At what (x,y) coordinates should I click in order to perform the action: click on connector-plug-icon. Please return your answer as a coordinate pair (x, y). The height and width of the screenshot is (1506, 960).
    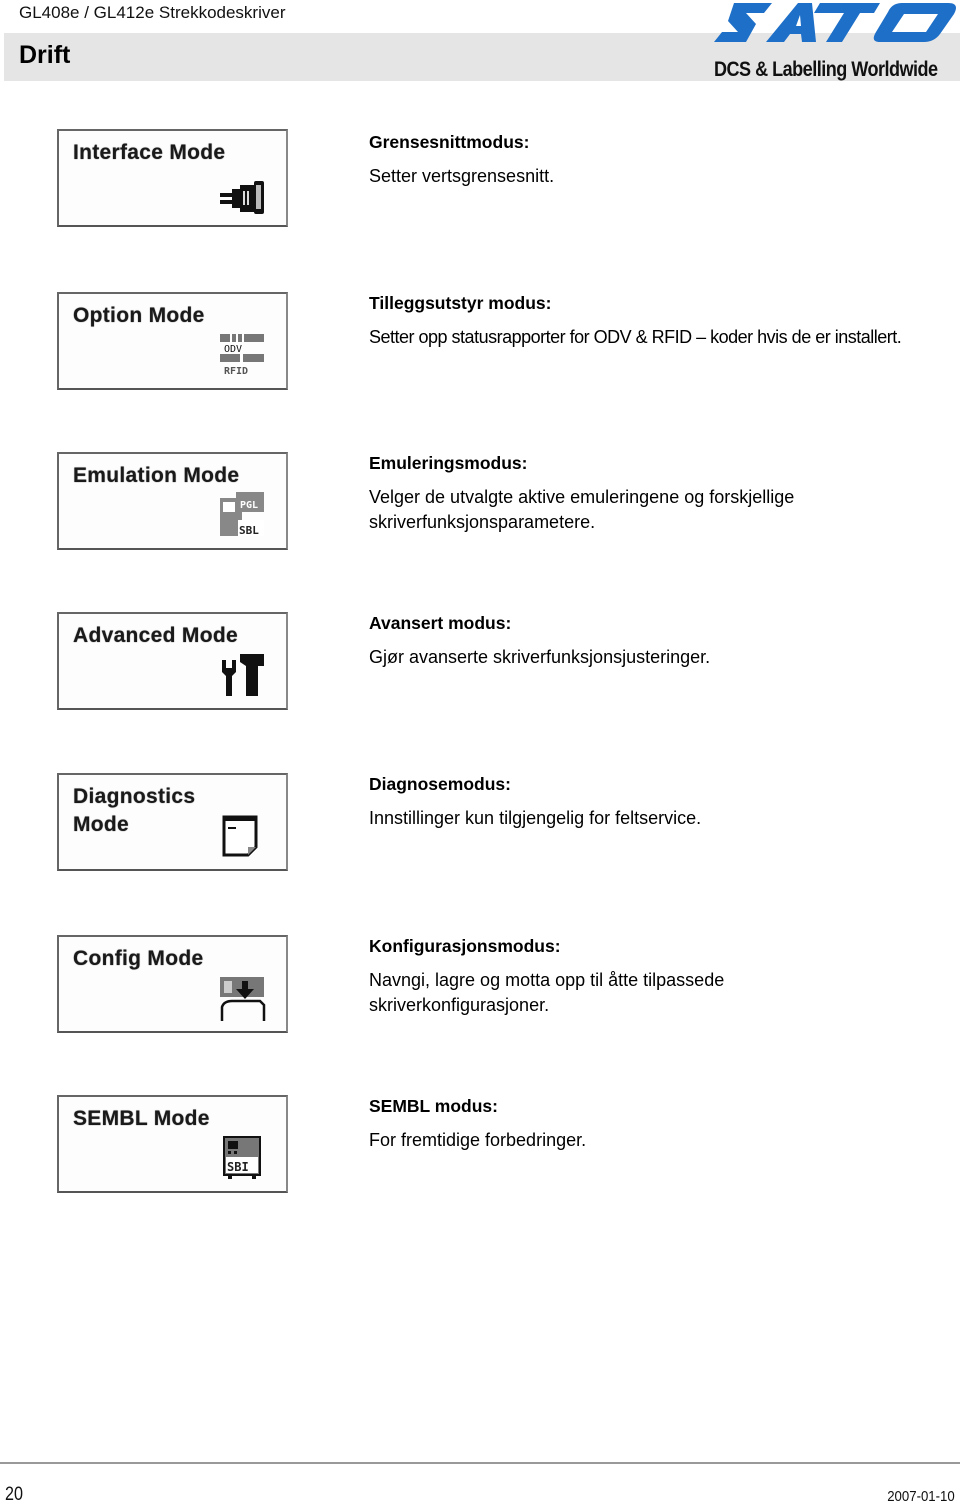
    Looking at the image, I should click on (242, 197).